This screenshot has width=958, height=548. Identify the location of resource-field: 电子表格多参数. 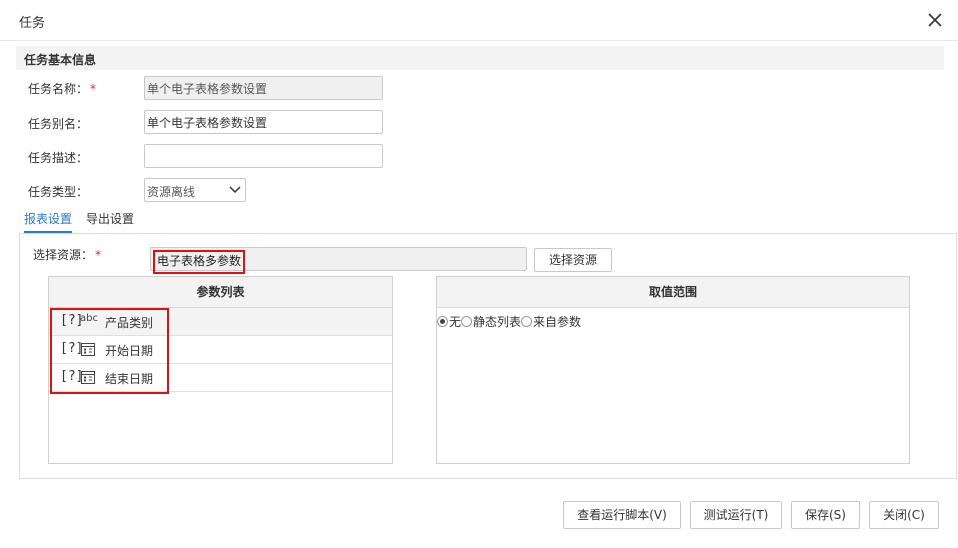
(338, 260).